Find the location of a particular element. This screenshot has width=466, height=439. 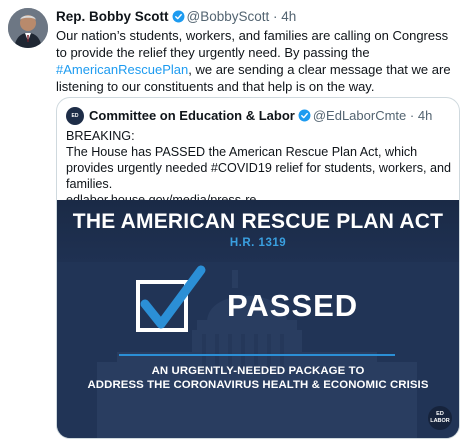

media-divider is located at coordinates (257, 355).